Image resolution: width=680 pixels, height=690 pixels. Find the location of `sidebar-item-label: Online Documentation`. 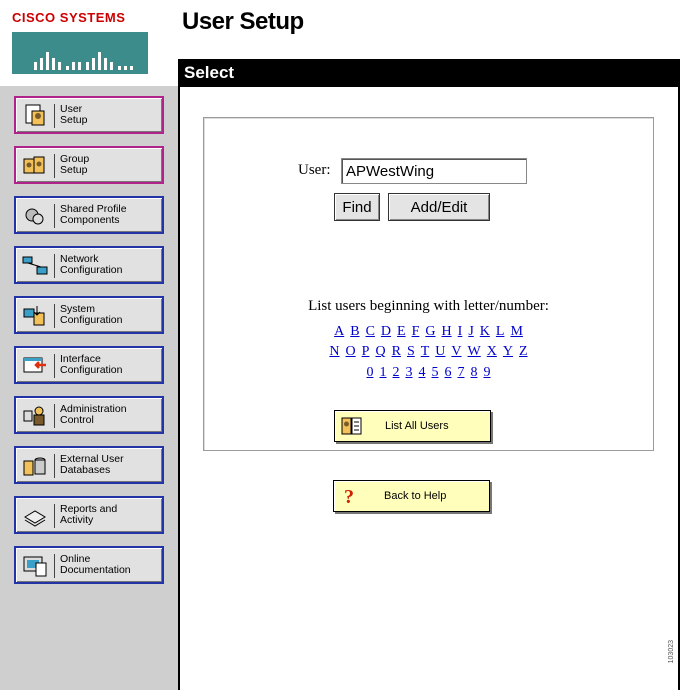

sidebar-item-label: Online Documentation is located at coordinates (95, 564).